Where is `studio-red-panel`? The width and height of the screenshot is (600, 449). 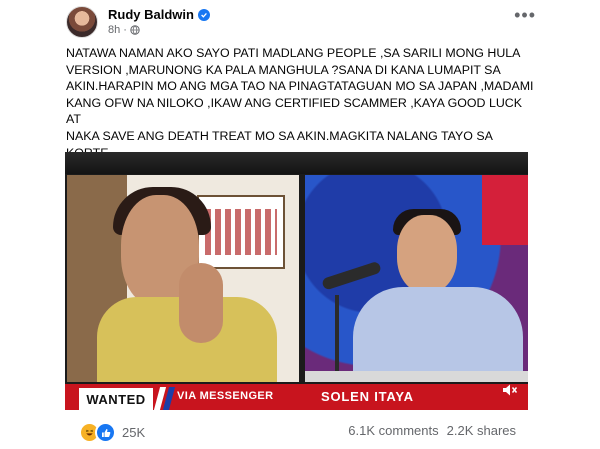 studio-red-panel is located at coordinates (505, 210).